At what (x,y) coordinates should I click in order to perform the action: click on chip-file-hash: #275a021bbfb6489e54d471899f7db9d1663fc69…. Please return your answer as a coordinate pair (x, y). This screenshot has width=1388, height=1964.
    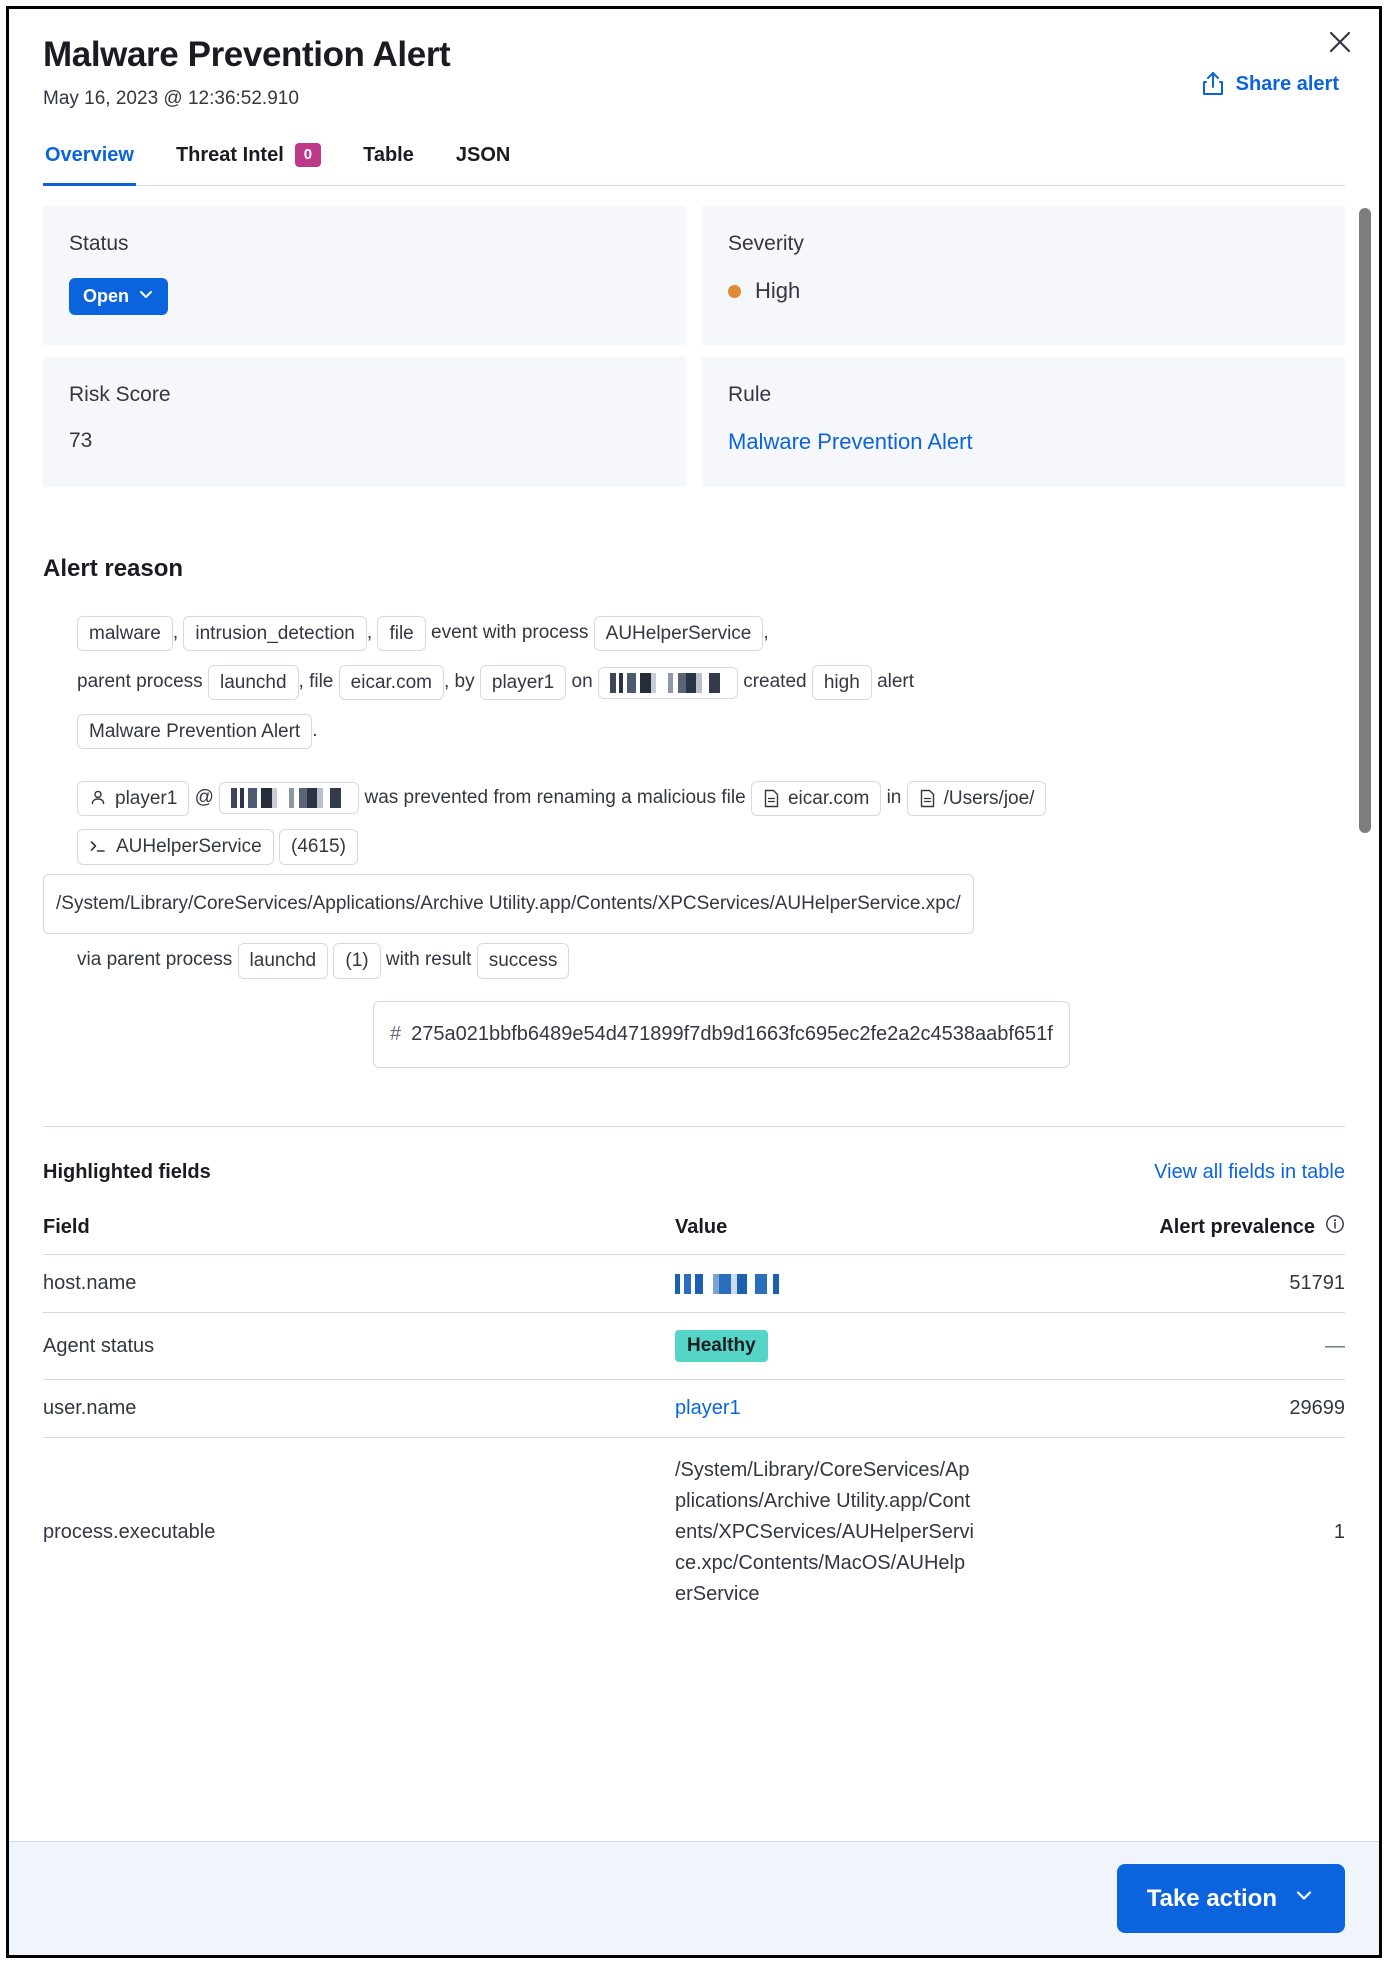
    Looking at the image, I should click on (721, 1035).